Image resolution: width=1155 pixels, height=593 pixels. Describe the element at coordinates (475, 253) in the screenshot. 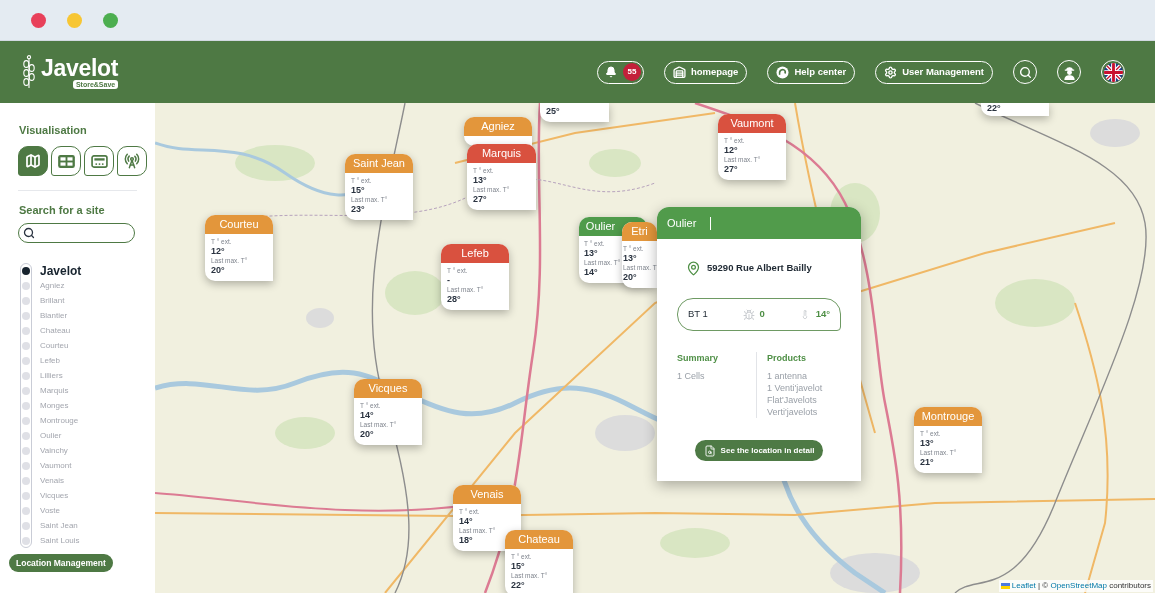

I see `site-marker-title: Lefeb` at that location.